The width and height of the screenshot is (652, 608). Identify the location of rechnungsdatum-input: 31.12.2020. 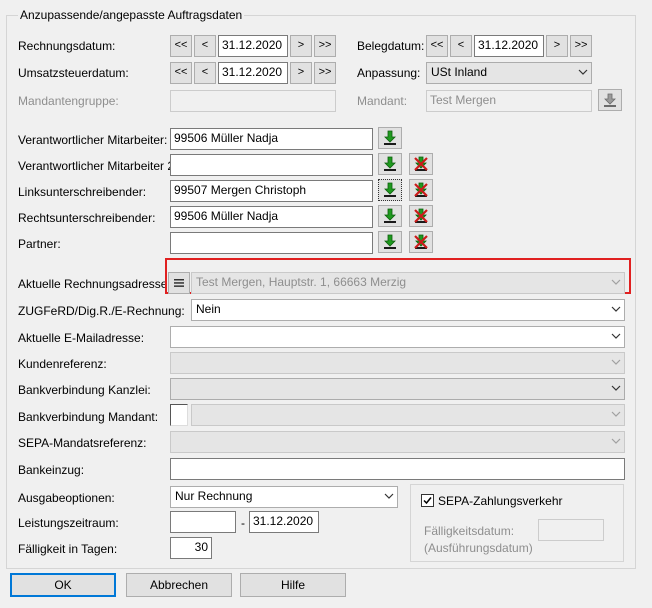
(253, 46).